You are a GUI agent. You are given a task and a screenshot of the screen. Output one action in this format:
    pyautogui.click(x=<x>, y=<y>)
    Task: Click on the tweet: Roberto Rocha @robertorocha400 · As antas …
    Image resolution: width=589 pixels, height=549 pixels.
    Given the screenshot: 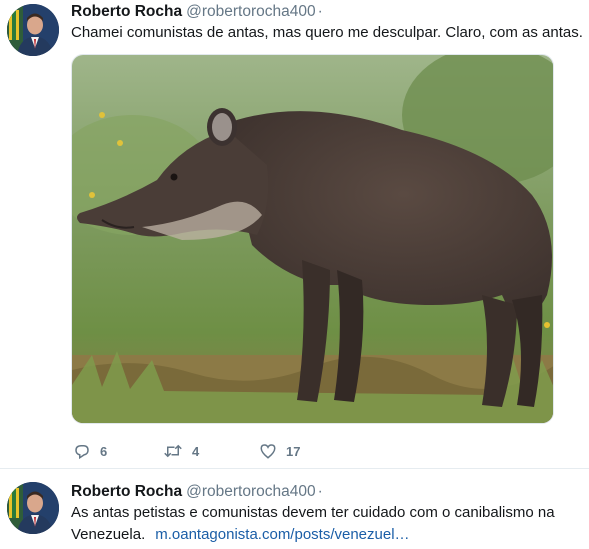 What is the action you would take?
    pyautogui.click(x=294, y=509)
    